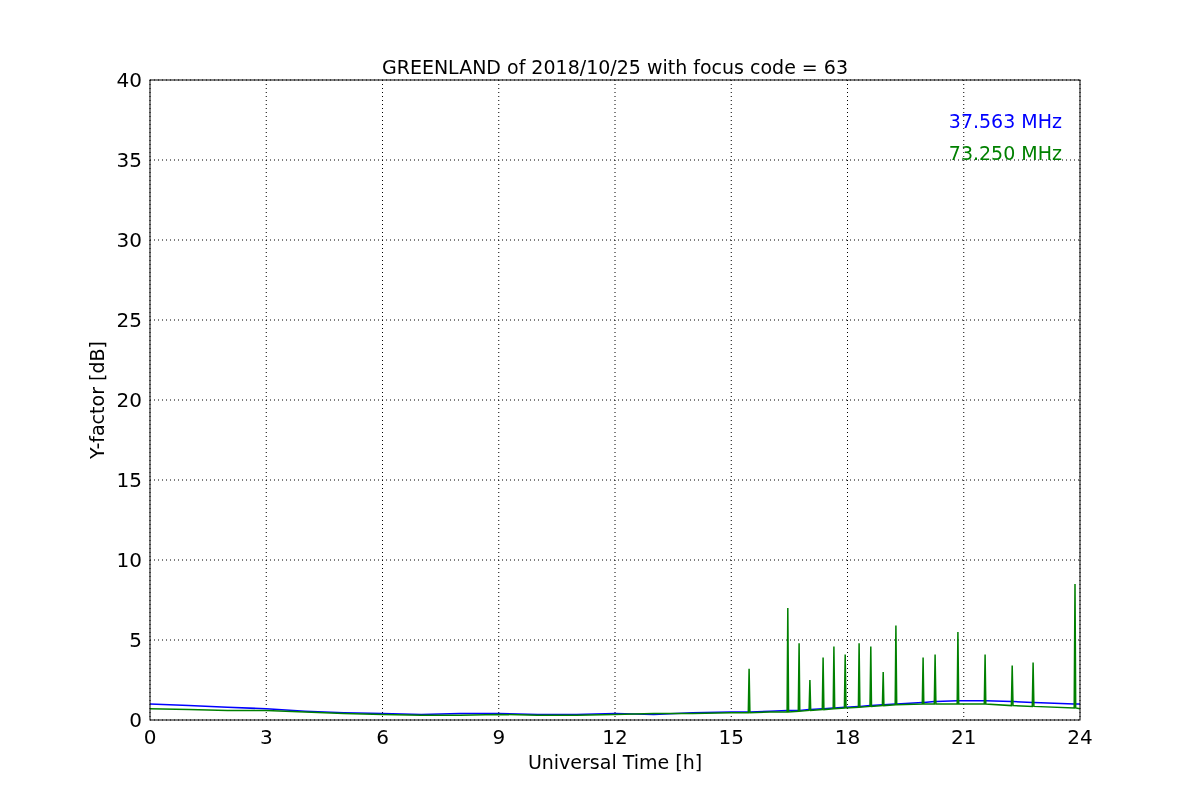 The height and width of the screenshot is (800, 1200). I want to click on legend-label: 73.250 MHz, so click(1005, 153).